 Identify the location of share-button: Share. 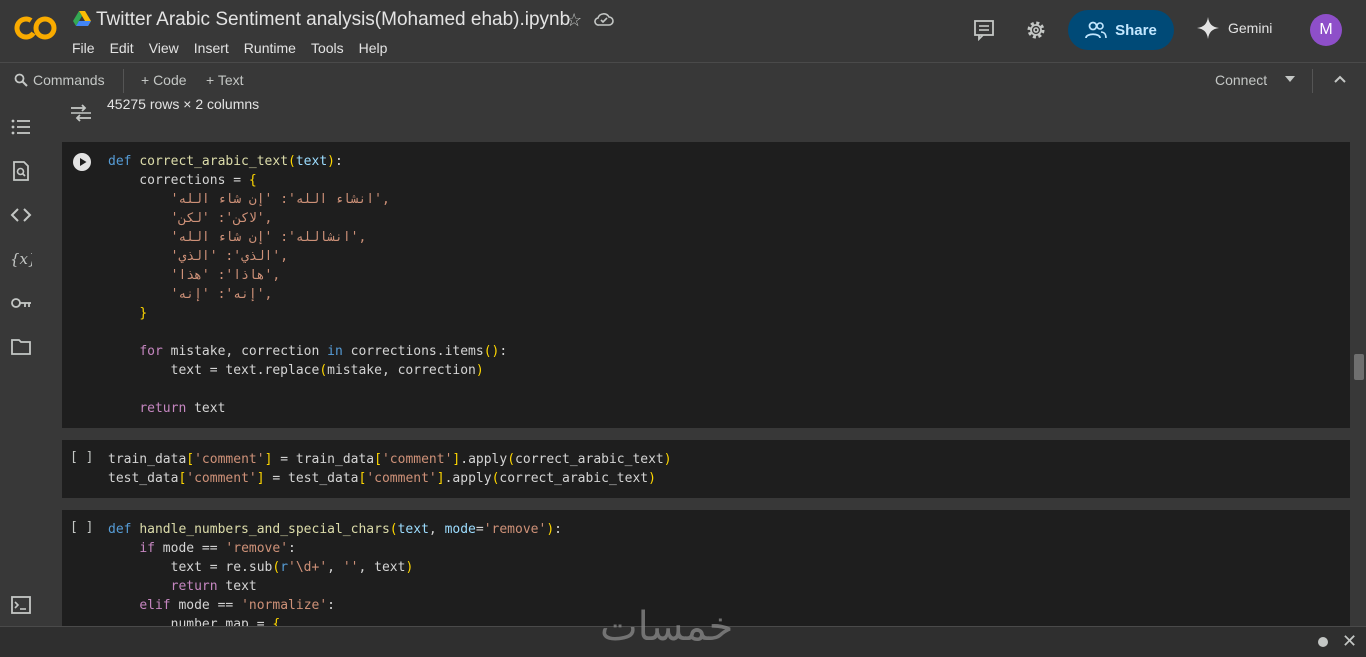
(1121, 30).